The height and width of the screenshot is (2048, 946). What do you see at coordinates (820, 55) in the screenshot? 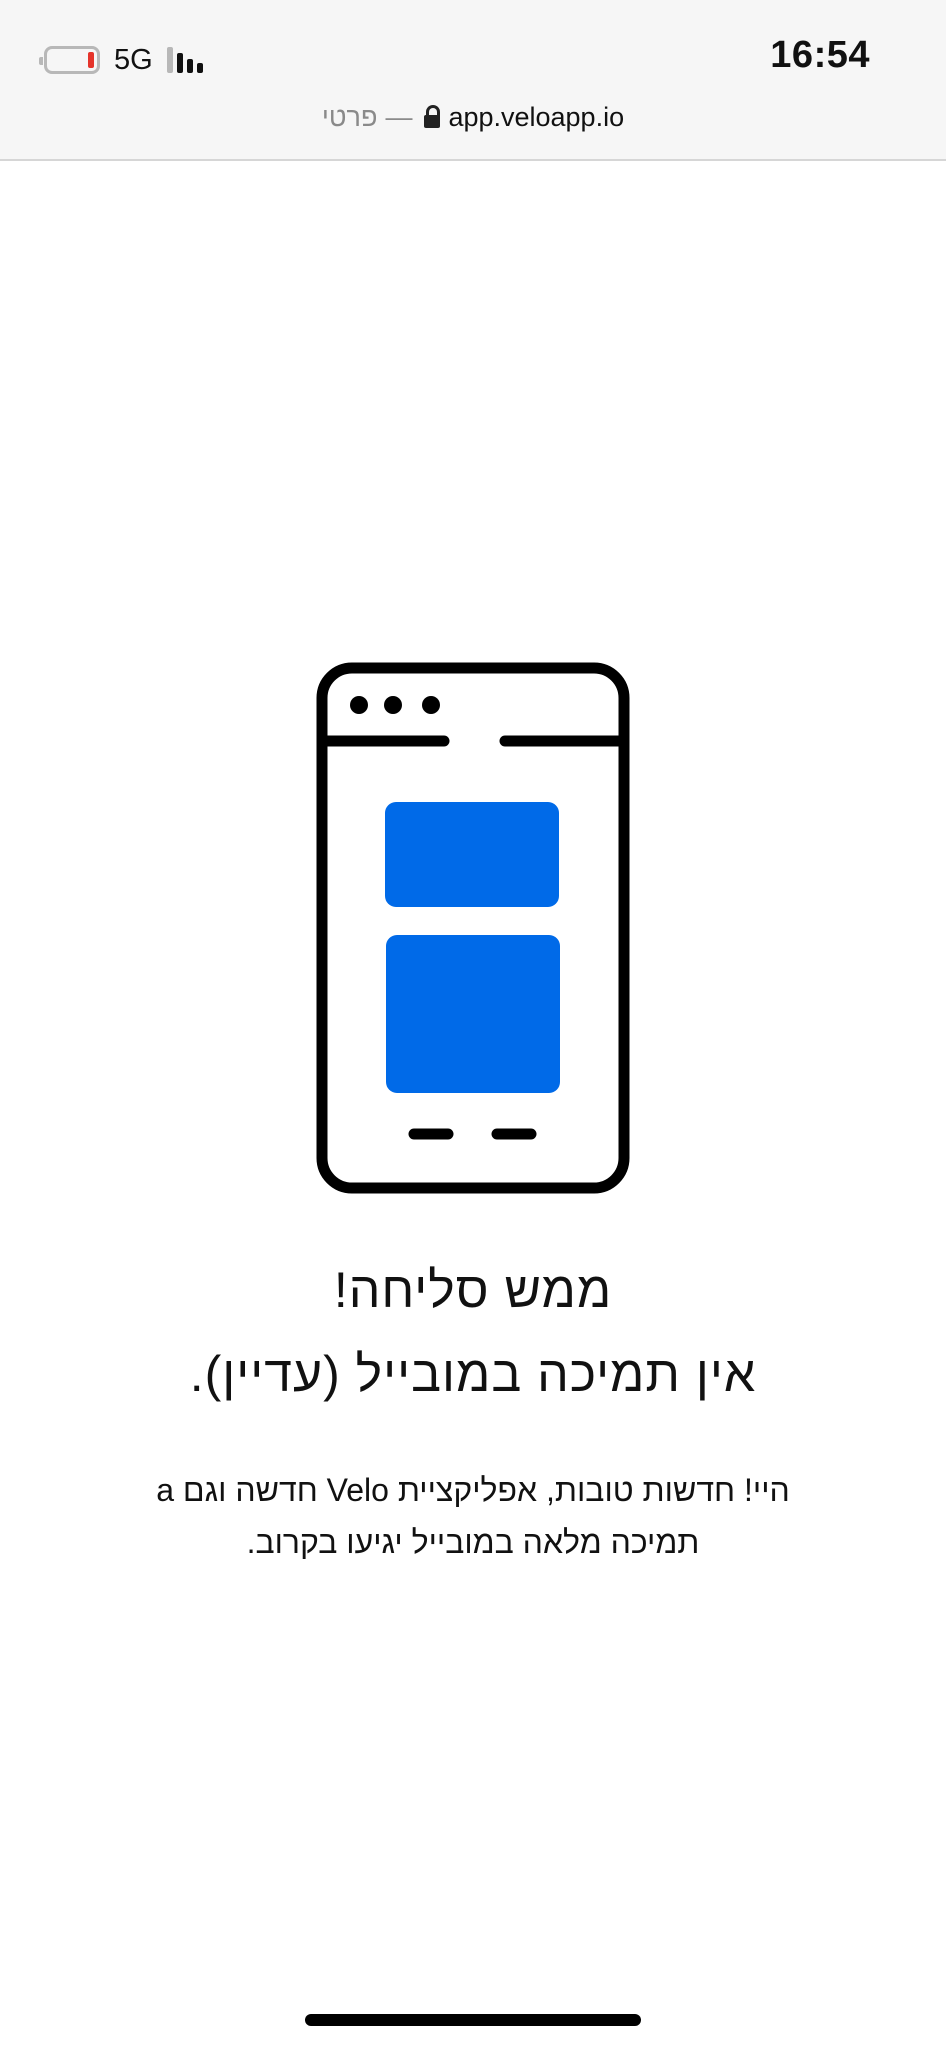
I see `status-time: 16:54` at bounding box center [820, 55].